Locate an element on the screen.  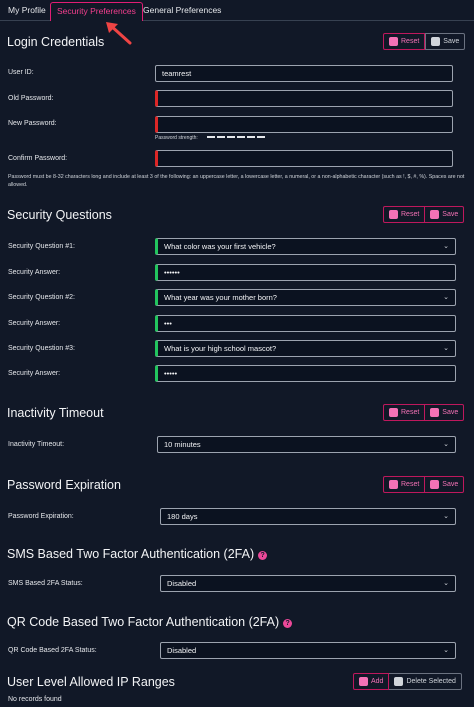
plus-icon is located at coordinates (363, 681).